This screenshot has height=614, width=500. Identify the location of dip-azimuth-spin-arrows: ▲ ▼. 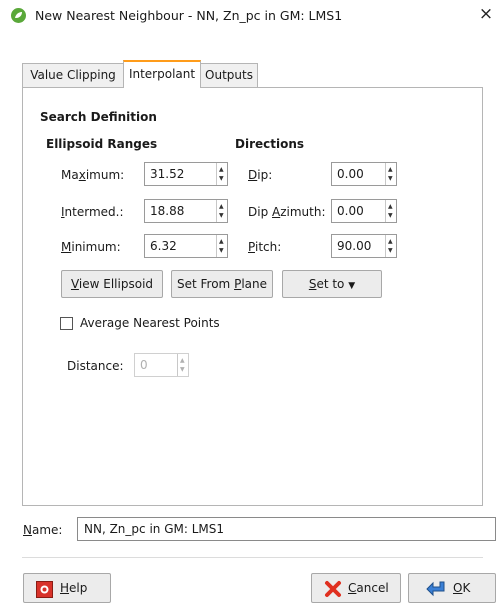
(390, 211).